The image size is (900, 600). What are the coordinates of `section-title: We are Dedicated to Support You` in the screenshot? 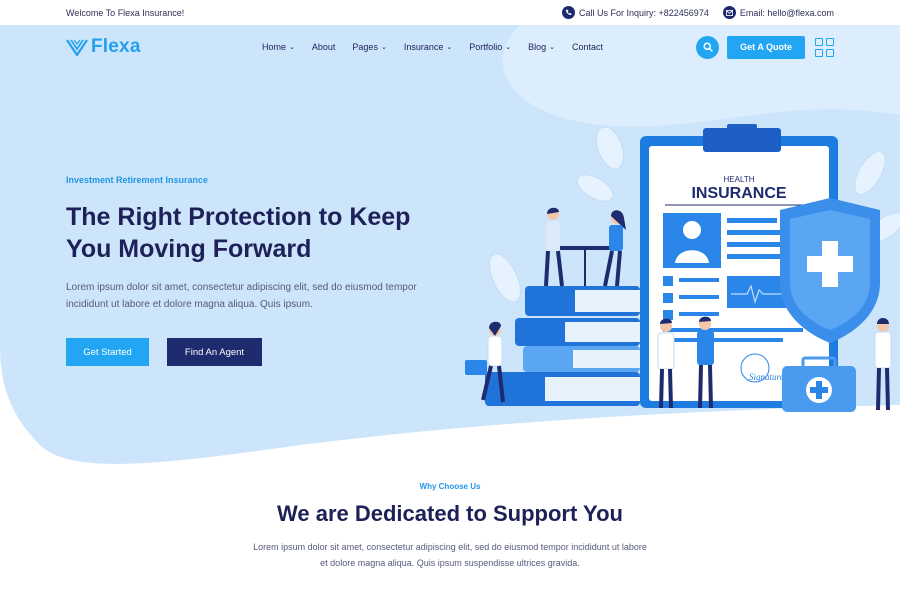 It's located at (450, 513).